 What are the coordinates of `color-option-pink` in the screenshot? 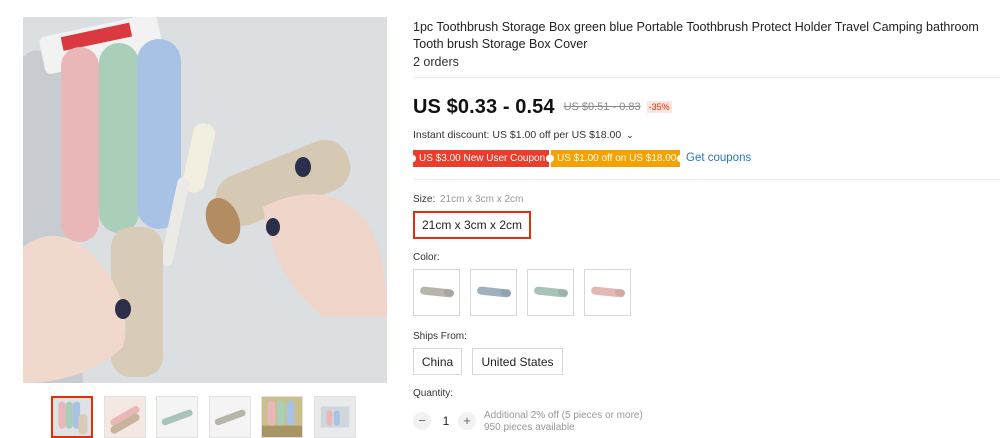 It's located at (607, 292).